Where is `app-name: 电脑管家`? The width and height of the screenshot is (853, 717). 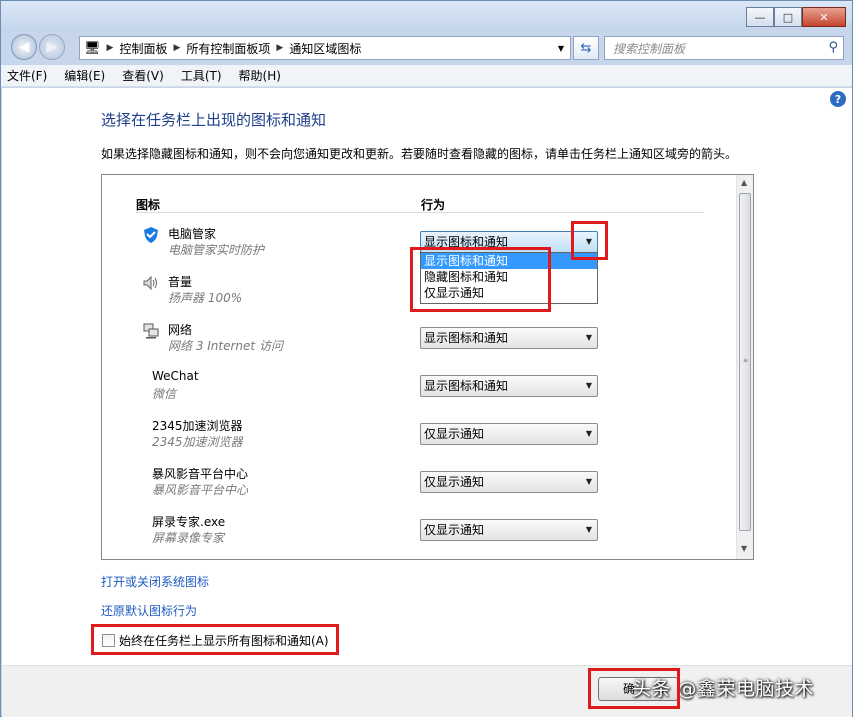
app-name: 电脑管家 is located at coordinates (192, 234).